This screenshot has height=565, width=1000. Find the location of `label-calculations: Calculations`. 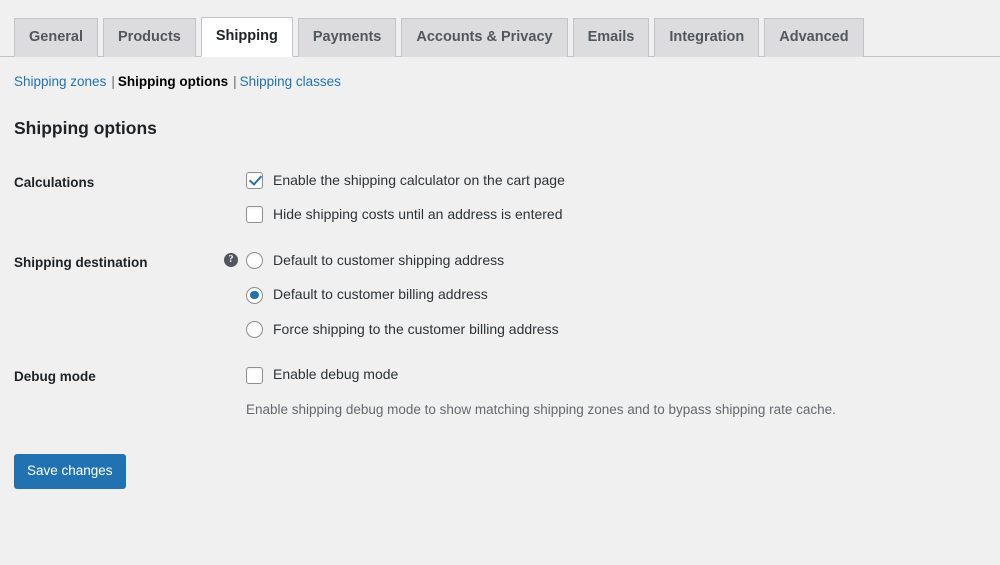

label-calculations: Calculations is located at coordinates (54, 182).